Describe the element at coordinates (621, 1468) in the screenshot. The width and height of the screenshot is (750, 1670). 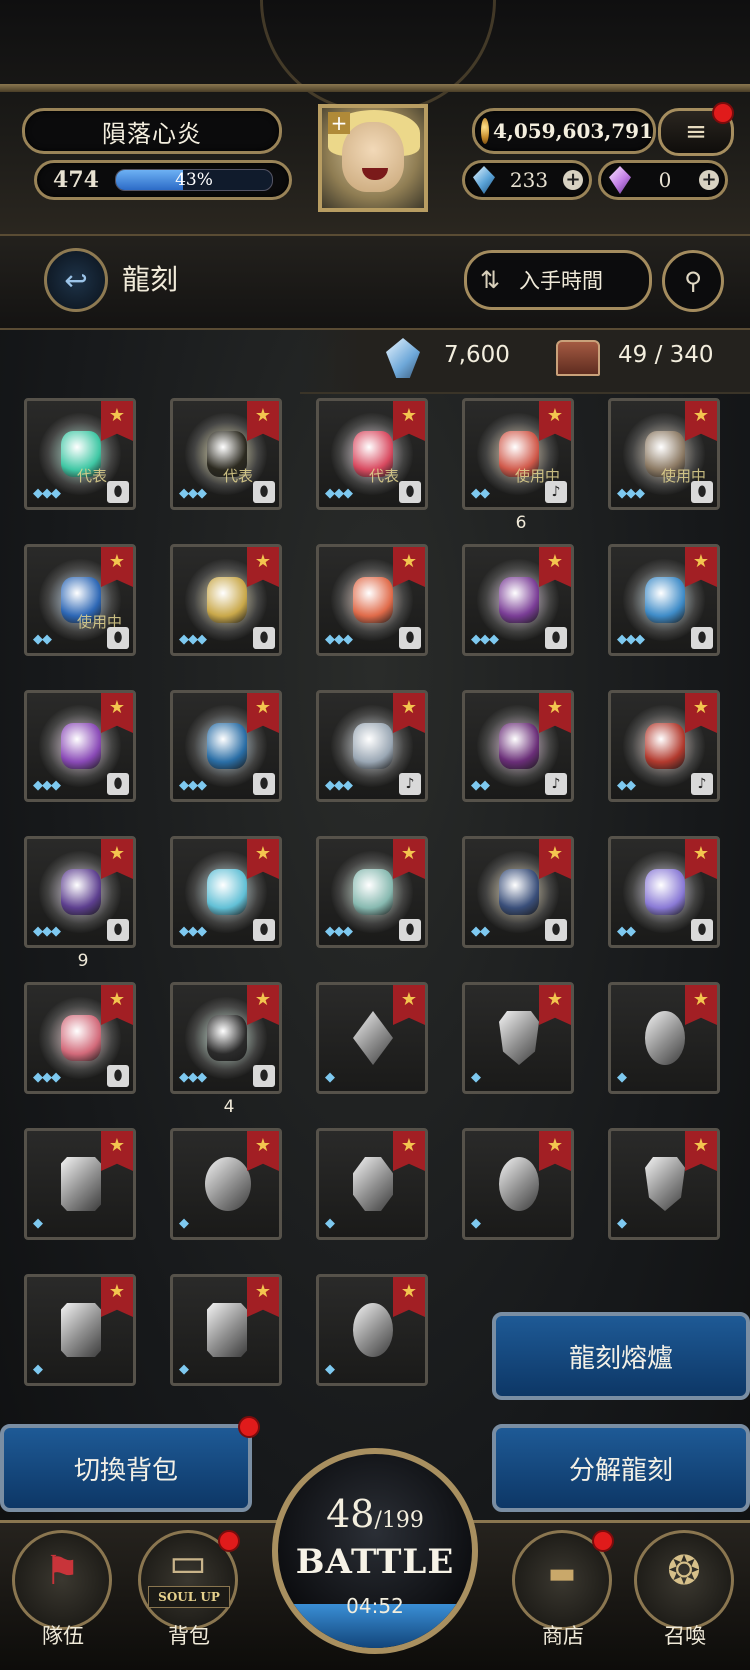
I see `decompose-button: 分解龍刻` at that location.